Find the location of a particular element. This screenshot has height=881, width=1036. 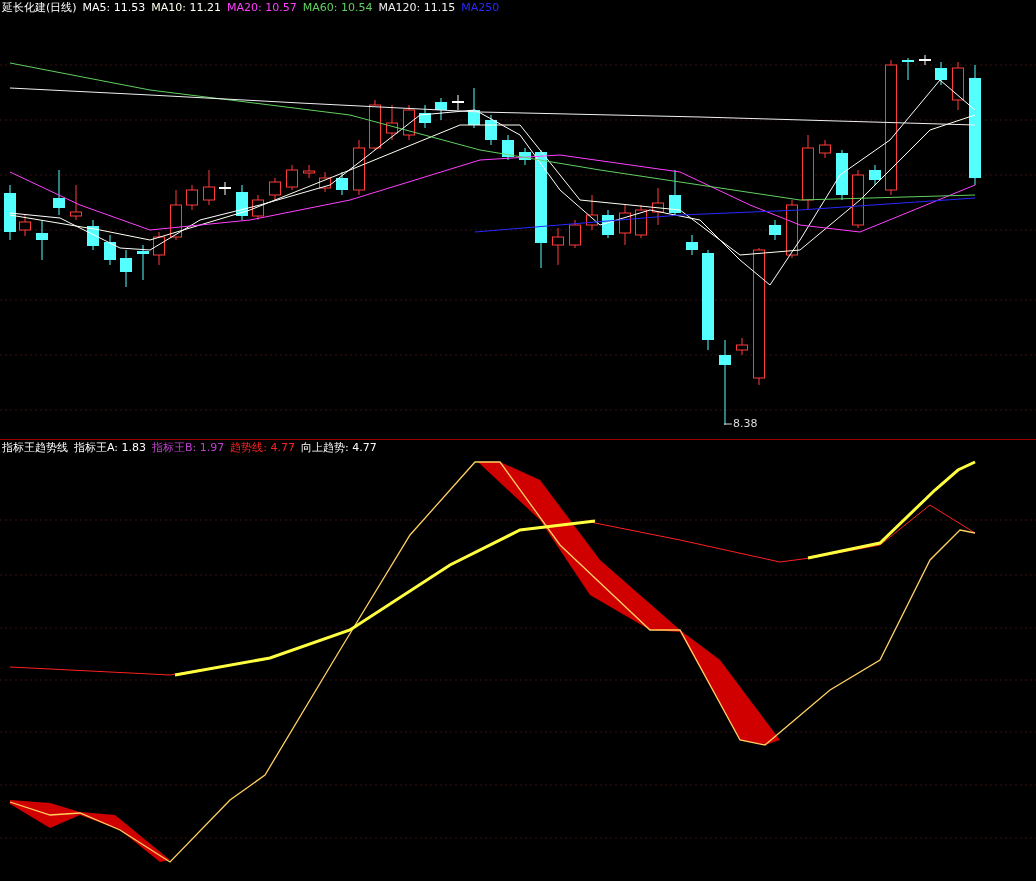

legend-value: 指标王A: 1.83 is located at coordinates (110, 448).